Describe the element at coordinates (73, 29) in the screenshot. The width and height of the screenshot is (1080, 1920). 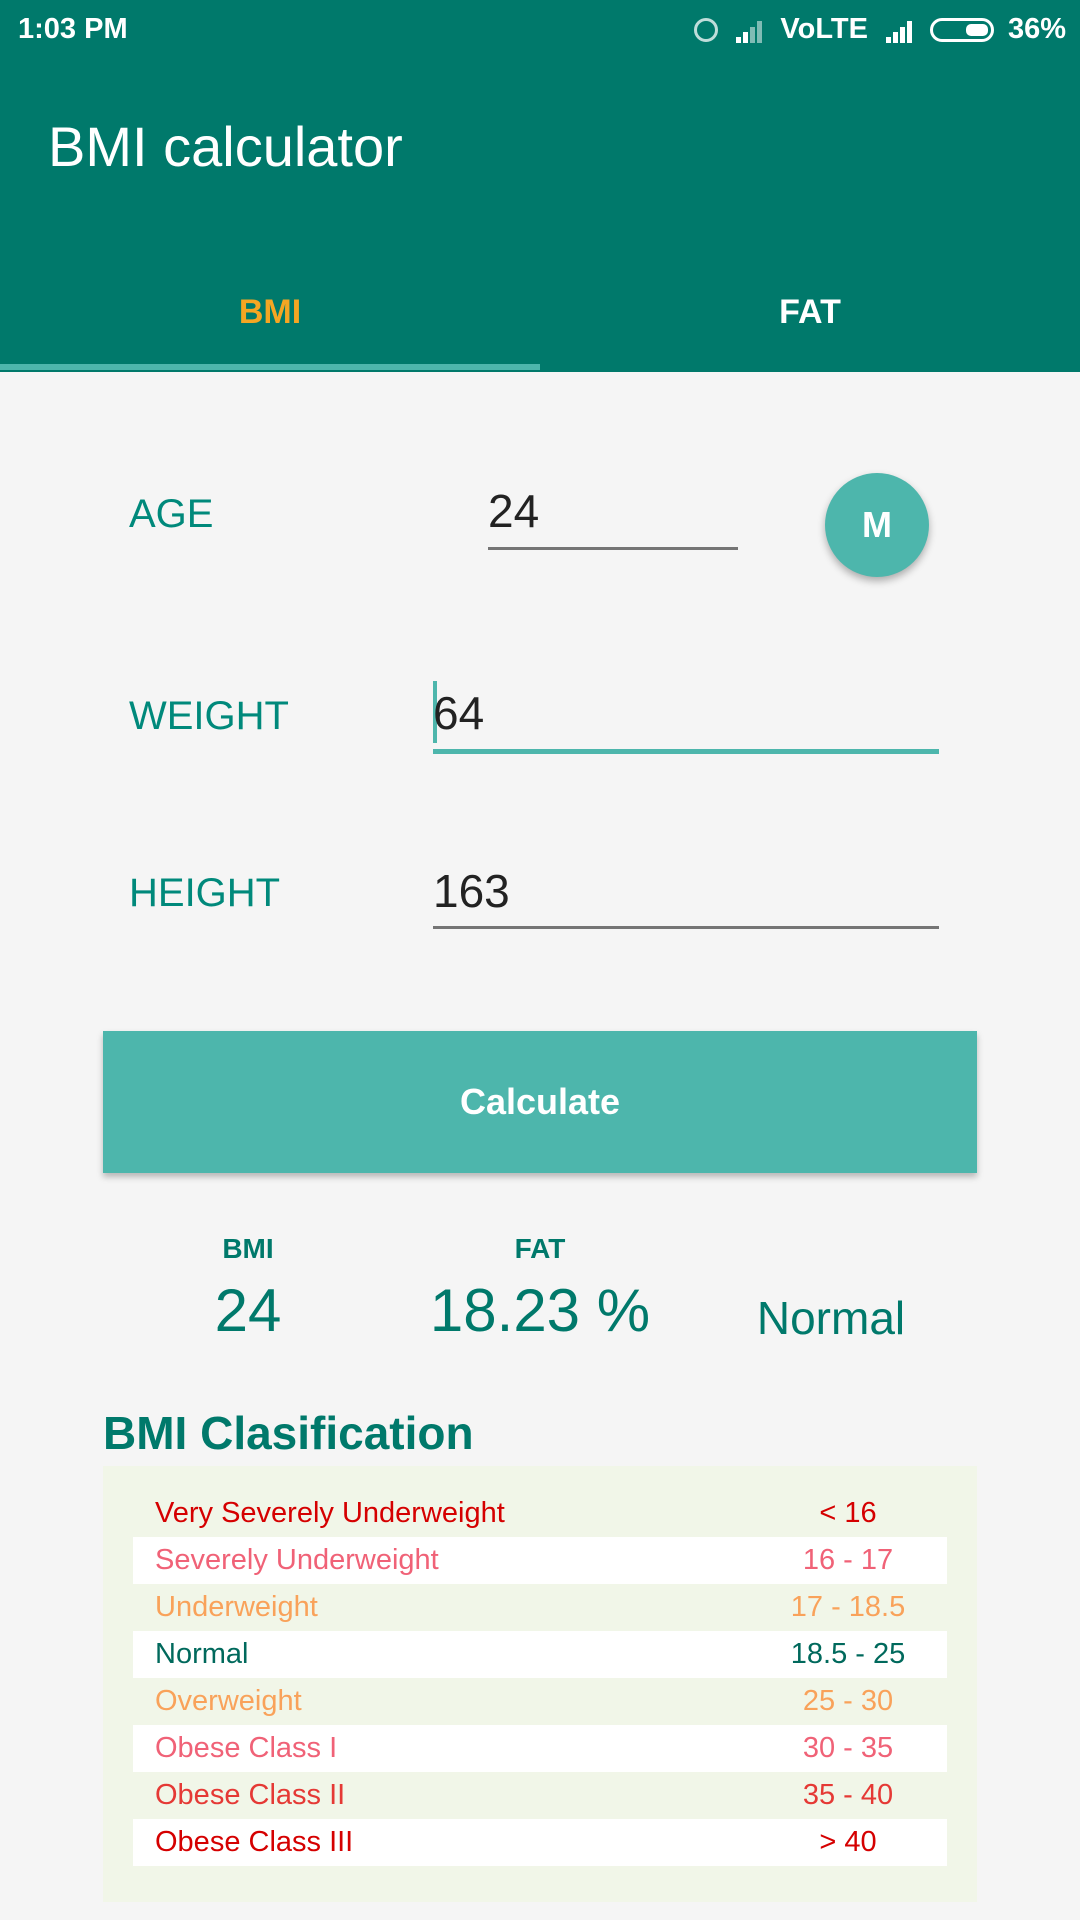
I see `status-time: 1:03 PM` at that location.